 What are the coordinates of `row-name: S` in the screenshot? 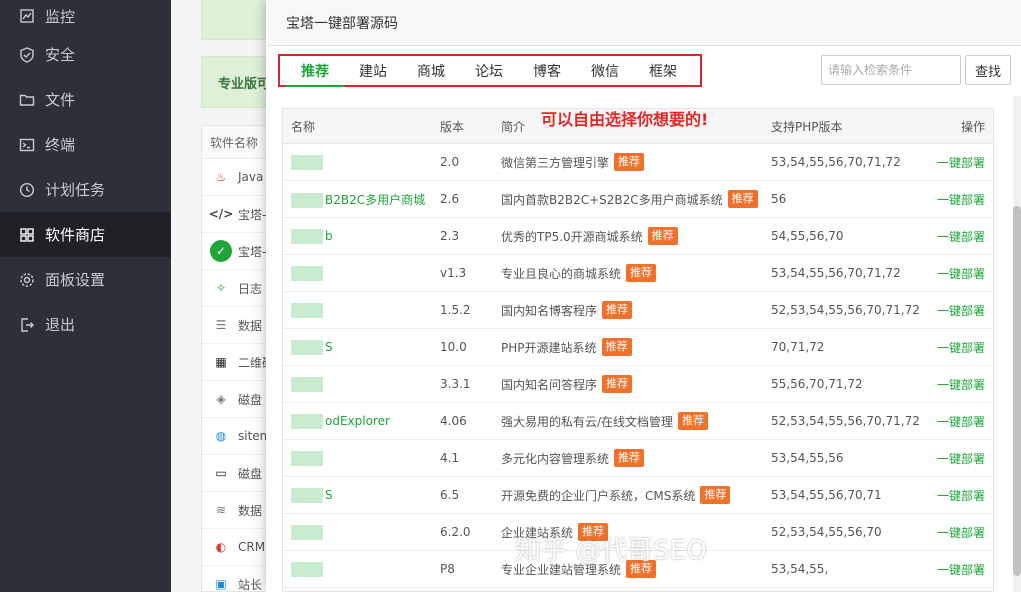 It's located at (361, 495).